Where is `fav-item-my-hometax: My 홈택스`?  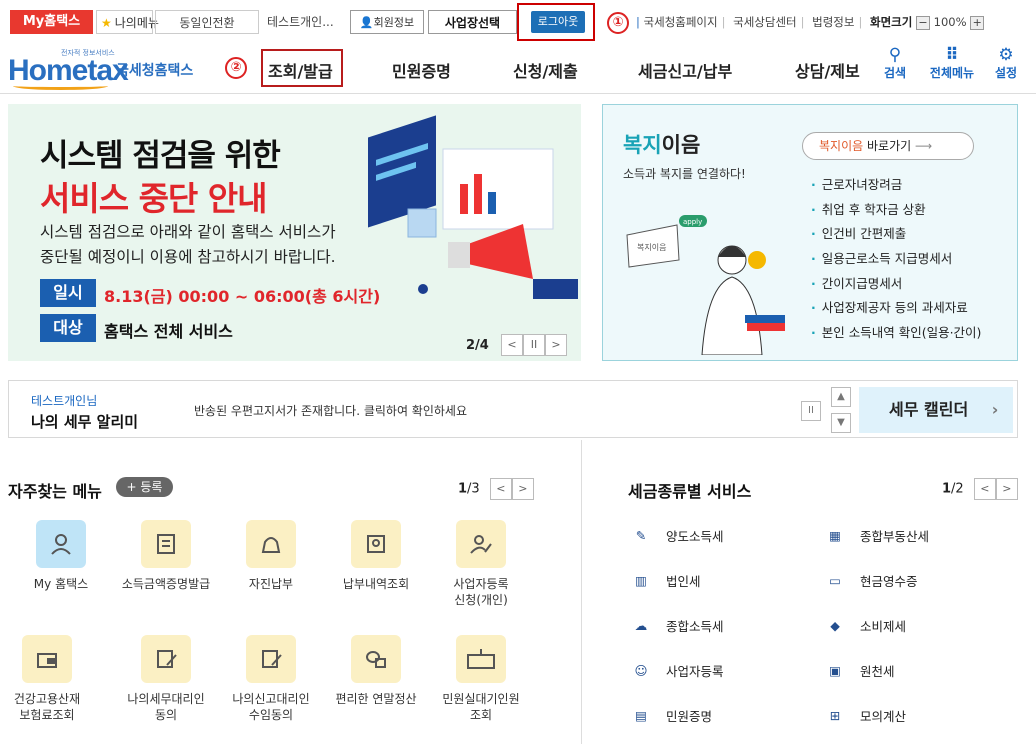 fav-item-my-hometax: My 홈택스 is located at coordinates (61, 556).